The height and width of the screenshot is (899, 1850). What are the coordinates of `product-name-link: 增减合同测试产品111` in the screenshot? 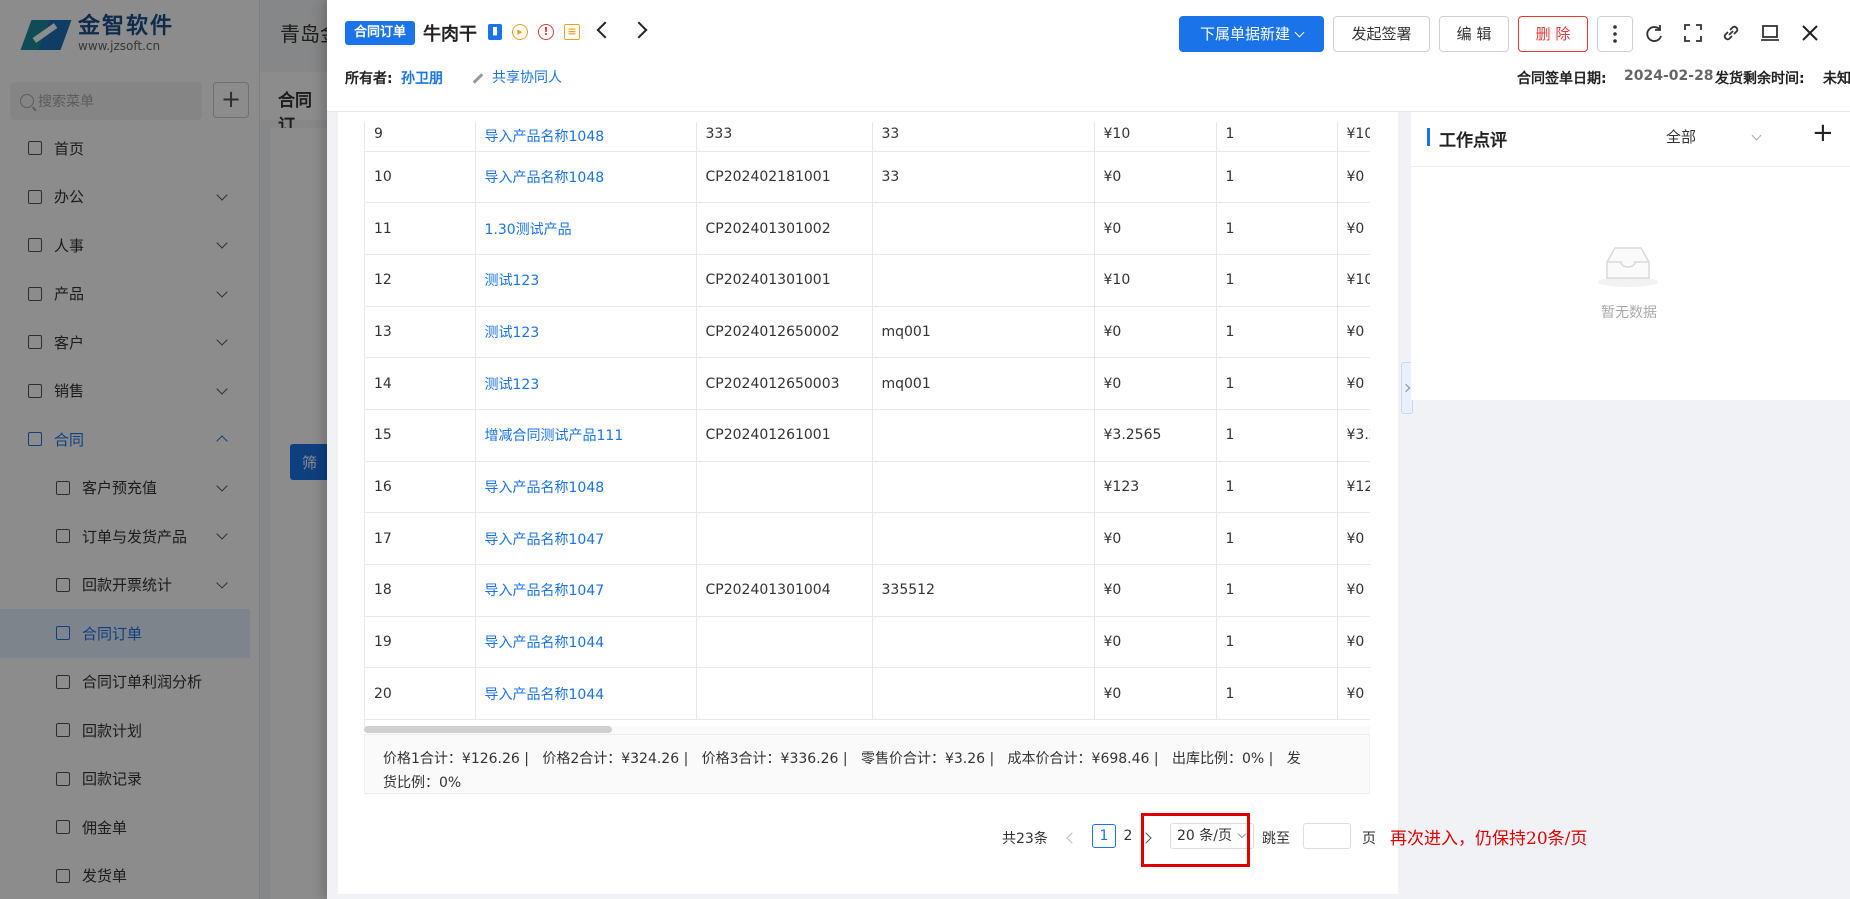 It's located at (586, 435).